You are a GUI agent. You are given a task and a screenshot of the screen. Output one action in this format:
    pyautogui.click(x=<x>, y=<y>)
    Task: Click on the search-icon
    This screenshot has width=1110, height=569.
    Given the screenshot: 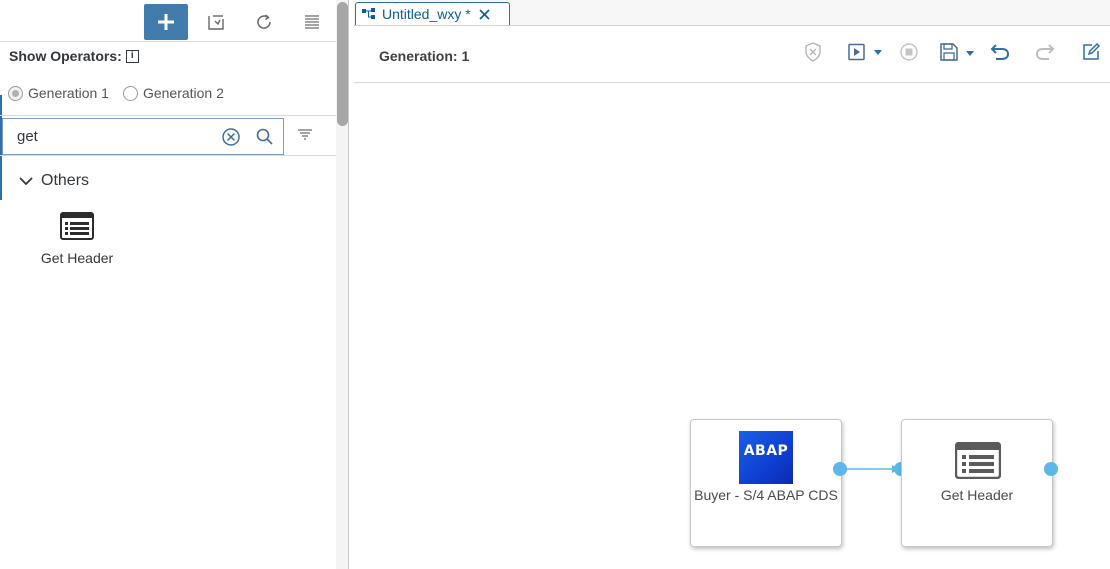 What is the action you would take?
    pyautogui.click(x=265, y=137)
    